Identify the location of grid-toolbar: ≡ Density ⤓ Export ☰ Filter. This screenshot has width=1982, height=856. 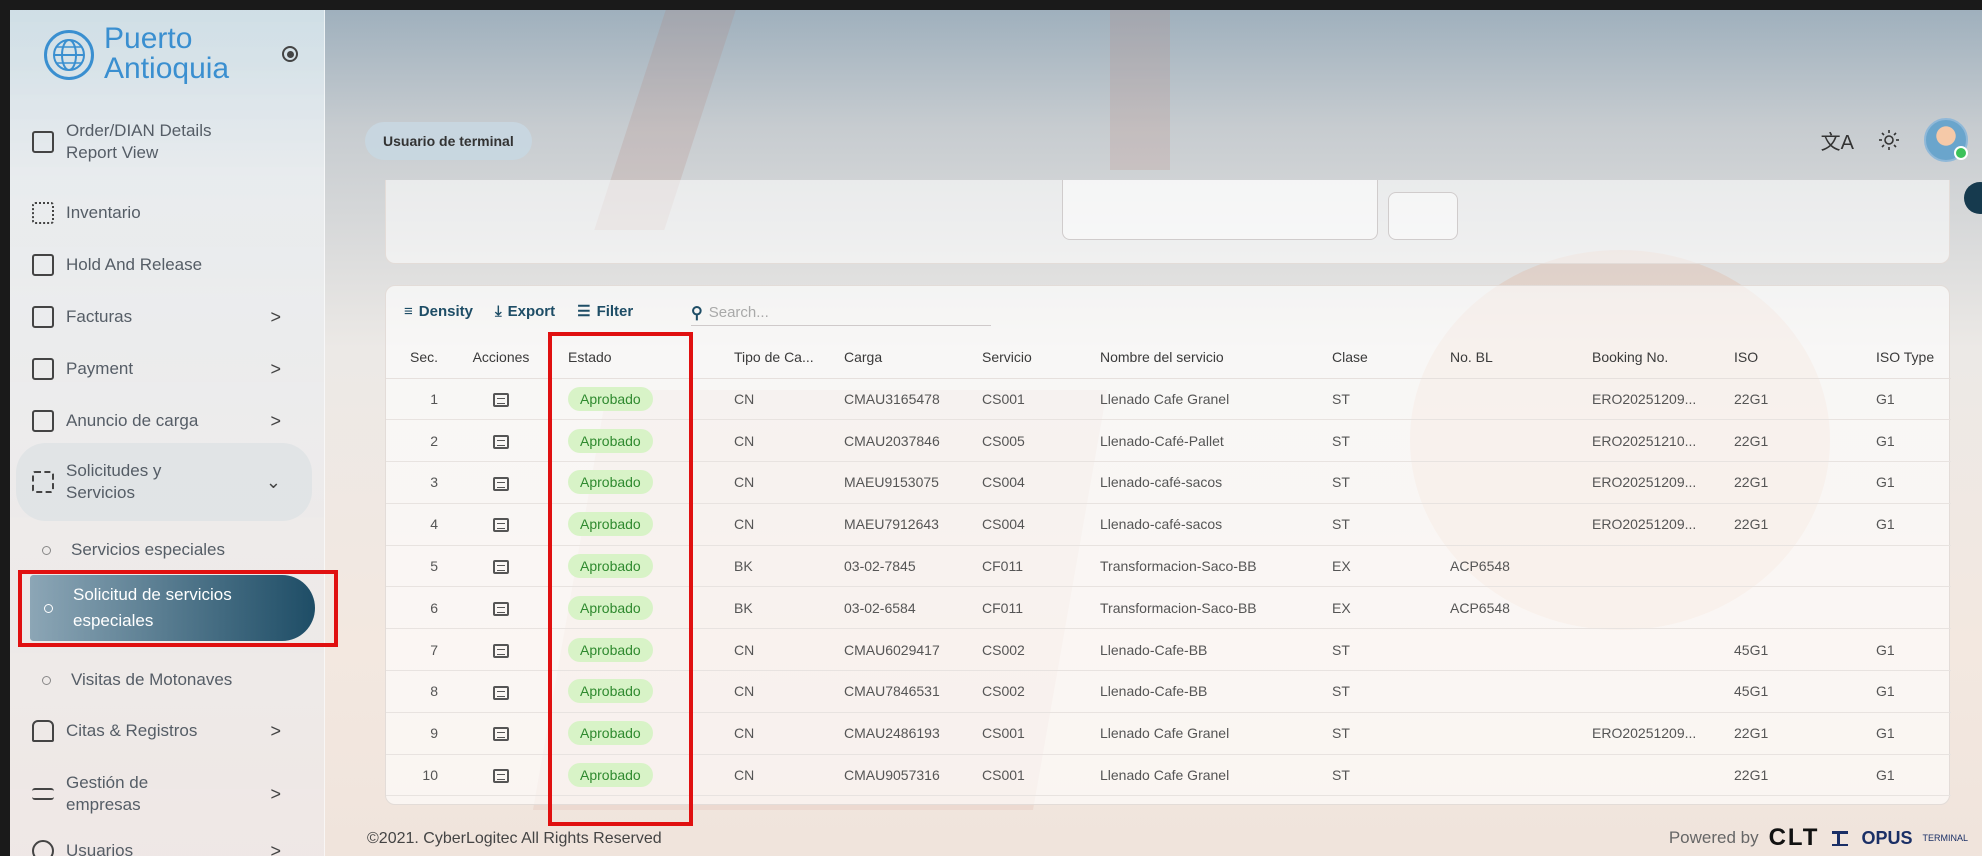
(529, 311).